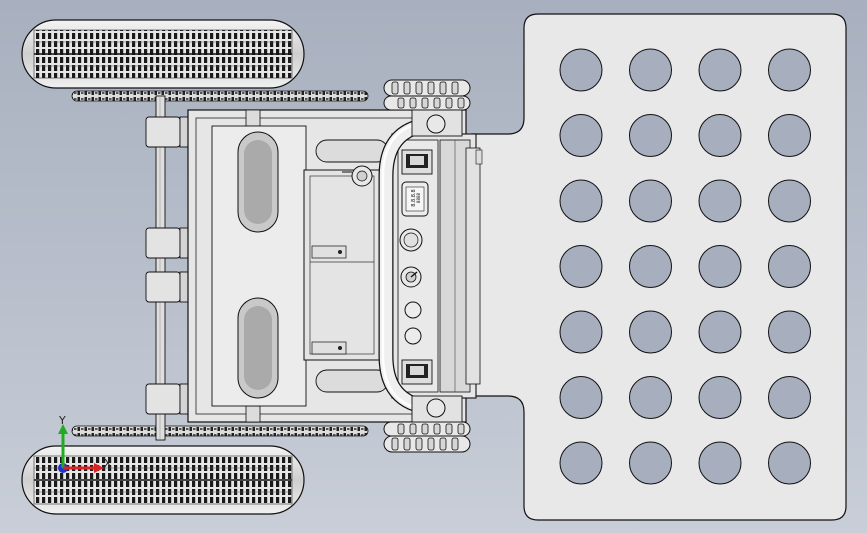  Describe the element at coordinates (108, 463) in the screenshot. I see `triad-x-label: X` at that location.